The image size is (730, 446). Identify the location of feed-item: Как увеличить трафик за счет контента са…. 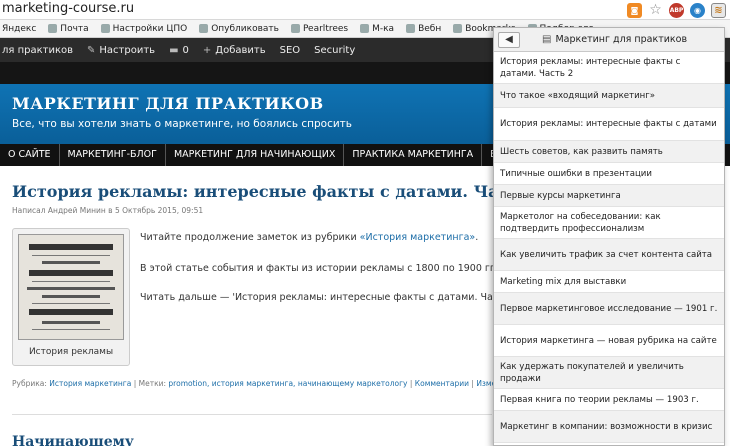
(609, 255).